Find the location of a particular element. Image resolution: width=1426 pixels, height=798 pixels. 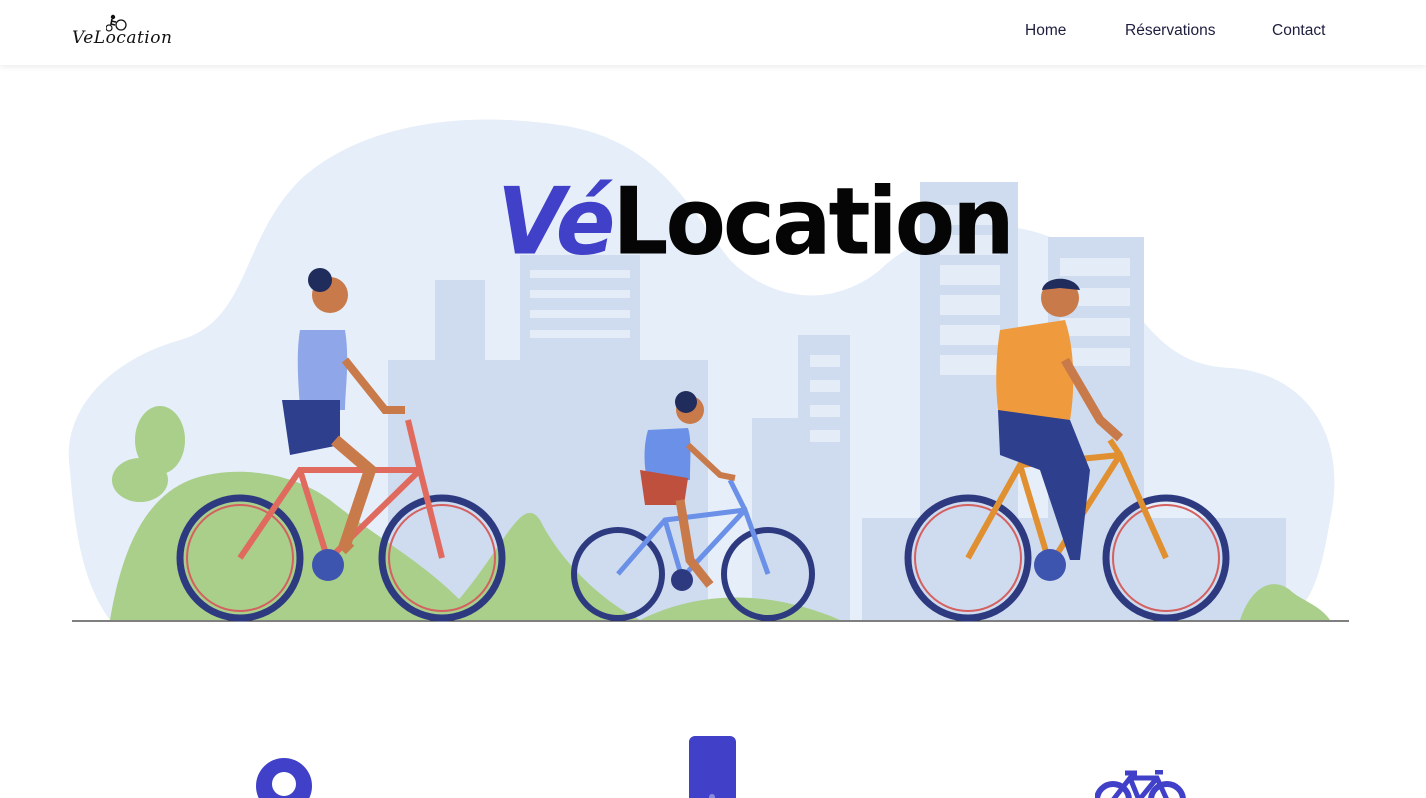

smartphone-icon is located at coordinates (712, 767).